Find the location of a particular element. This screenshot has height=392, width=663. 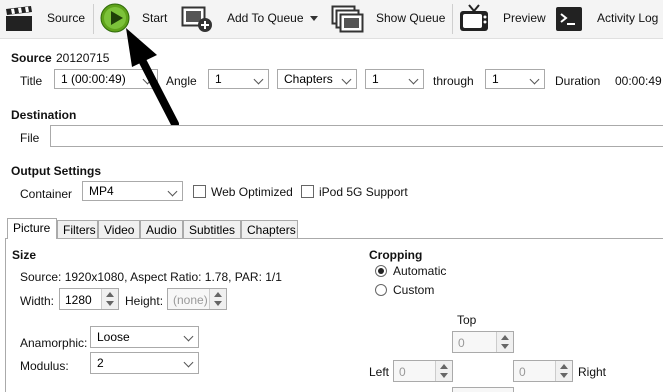

file-label: File is located at coordinates (30, 138).